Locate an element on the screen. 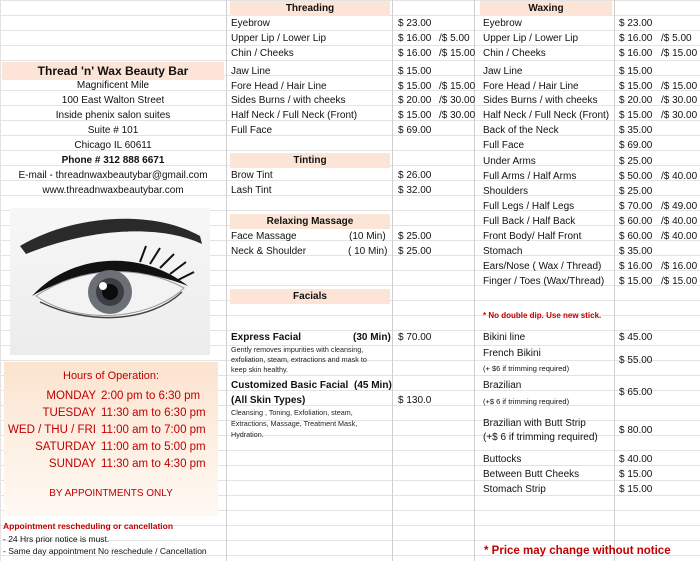  address-line: 100 East Walton Street is located at coordinates (113, 100).